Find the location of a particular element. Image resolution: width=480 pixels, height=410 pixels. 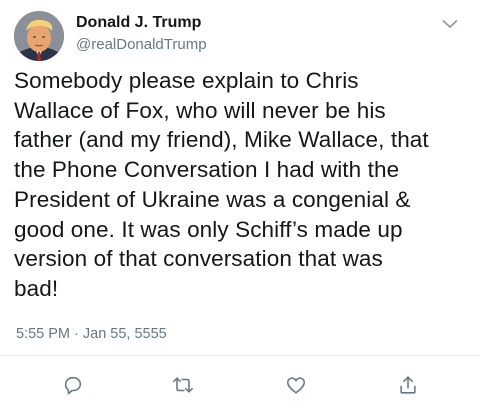

share-icon is located at coordinates (408, 385).